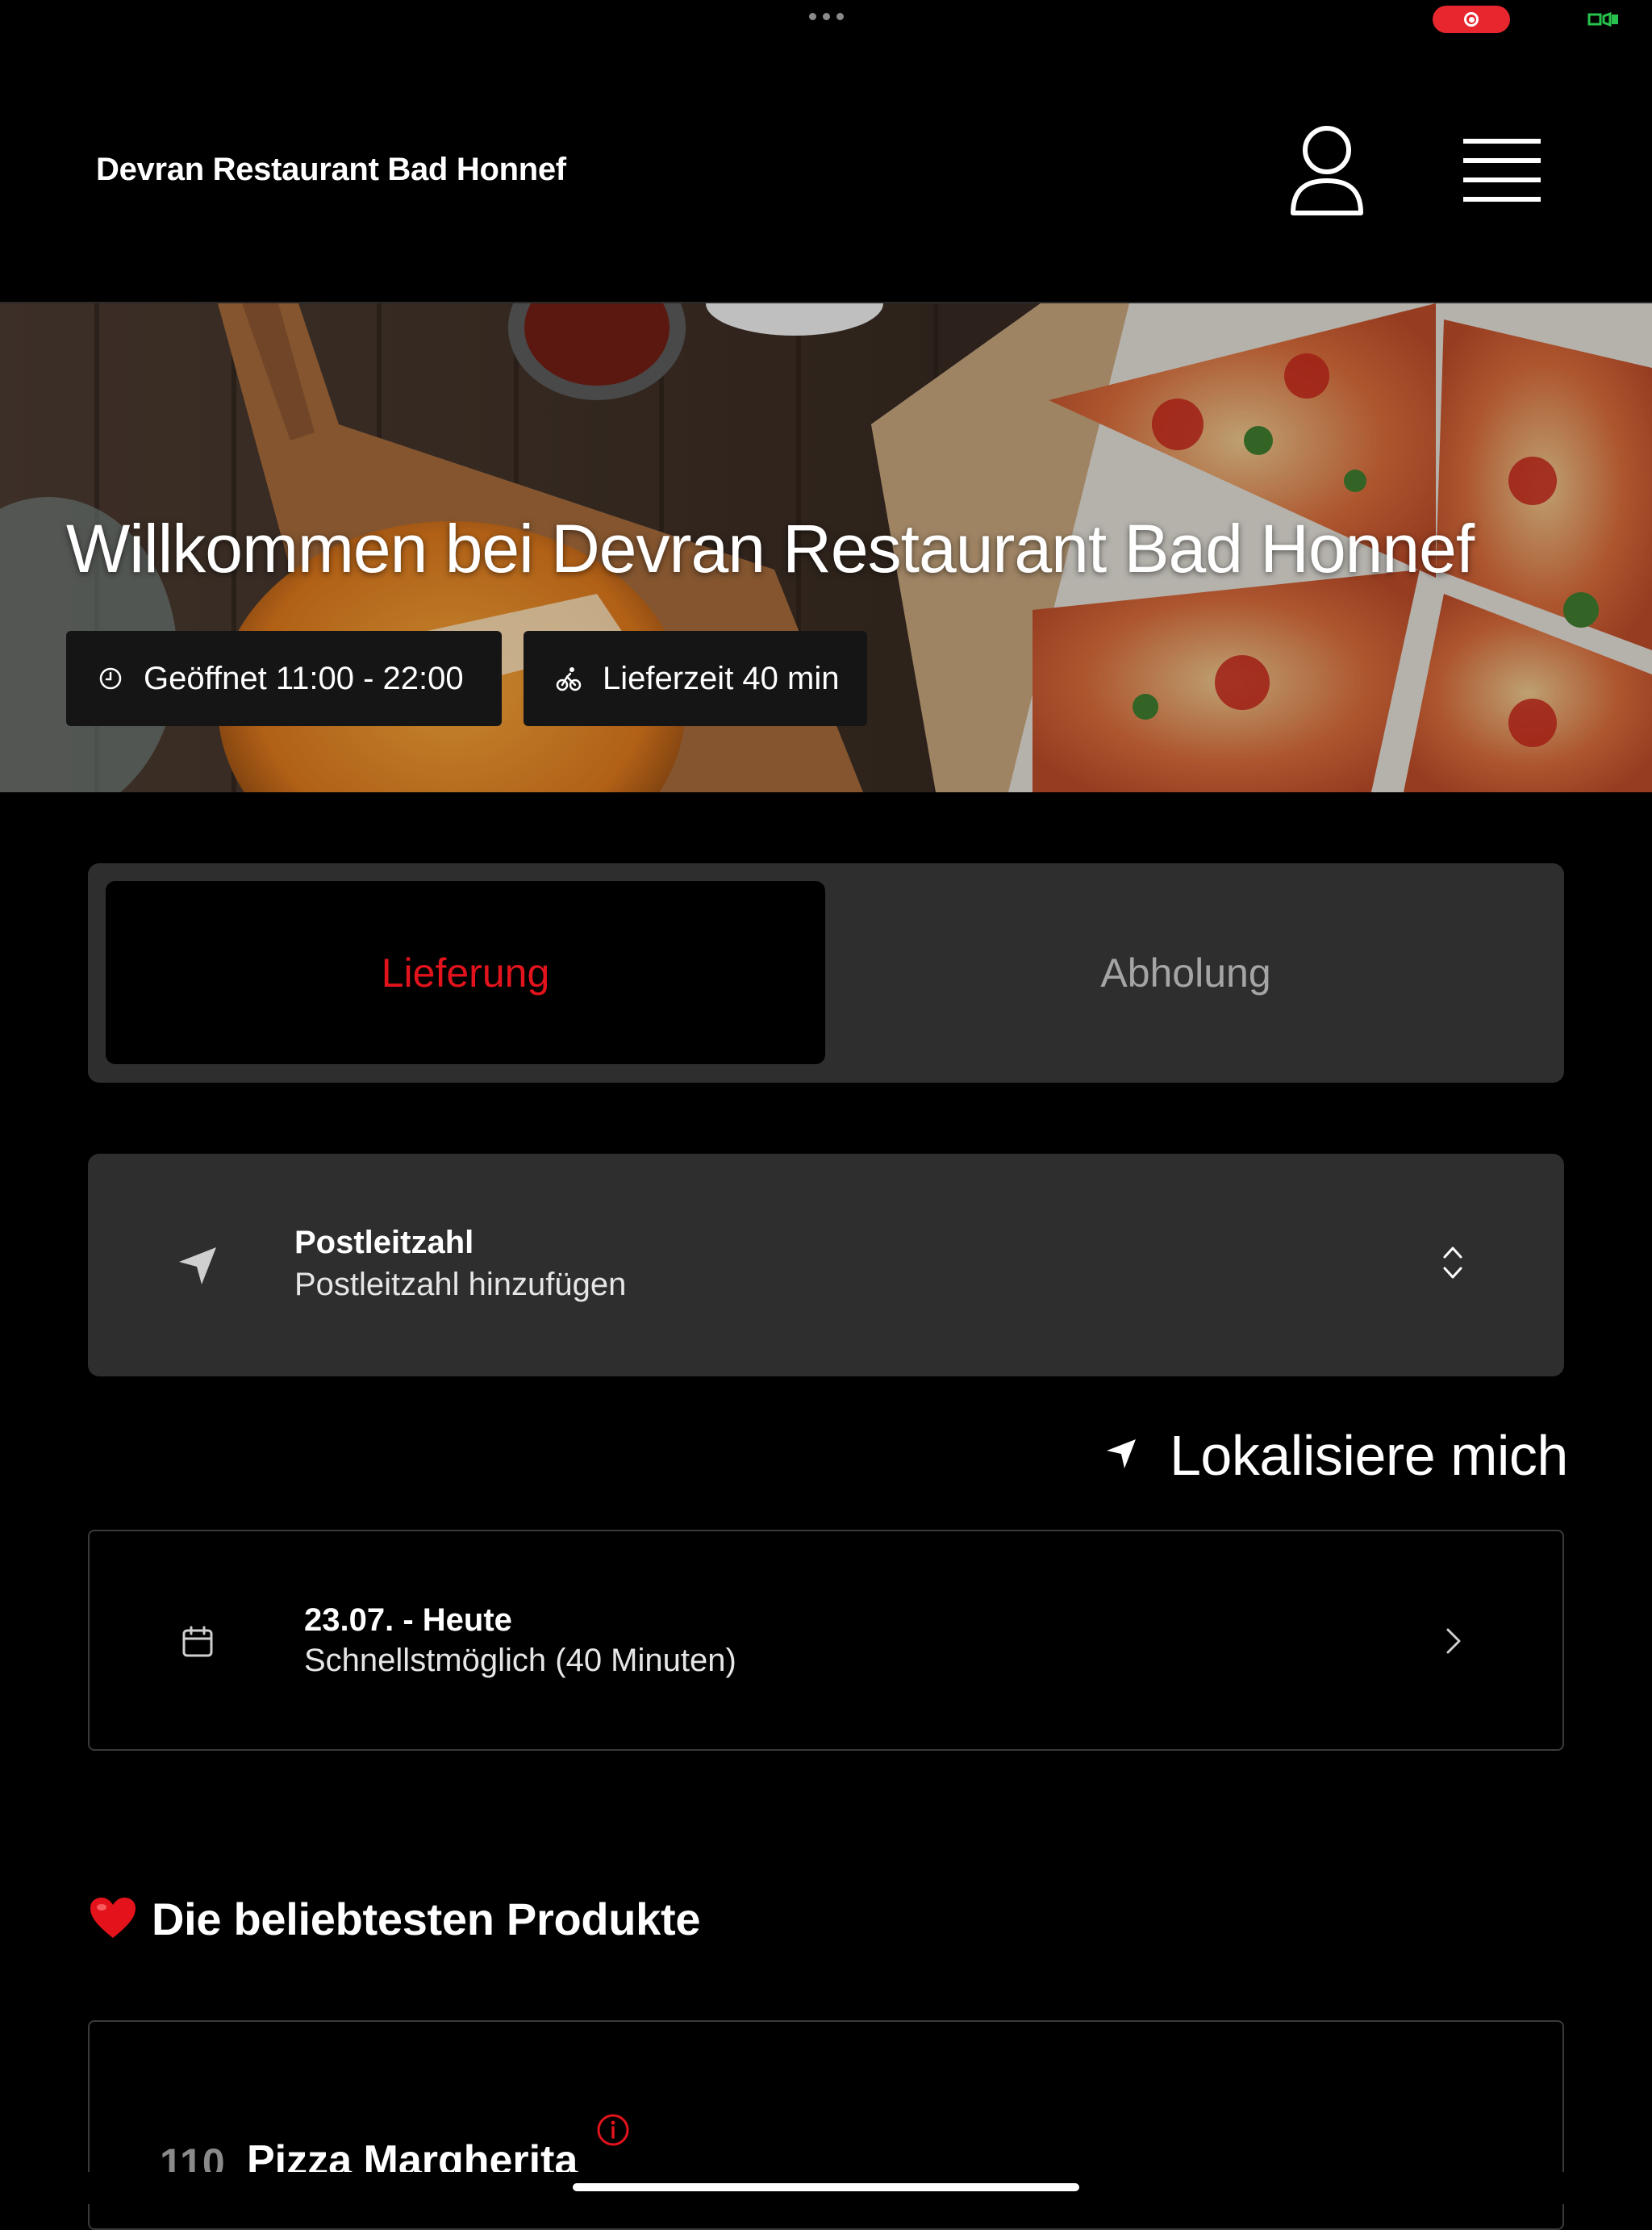  I want to click on bike-icon, so click(569, 679).